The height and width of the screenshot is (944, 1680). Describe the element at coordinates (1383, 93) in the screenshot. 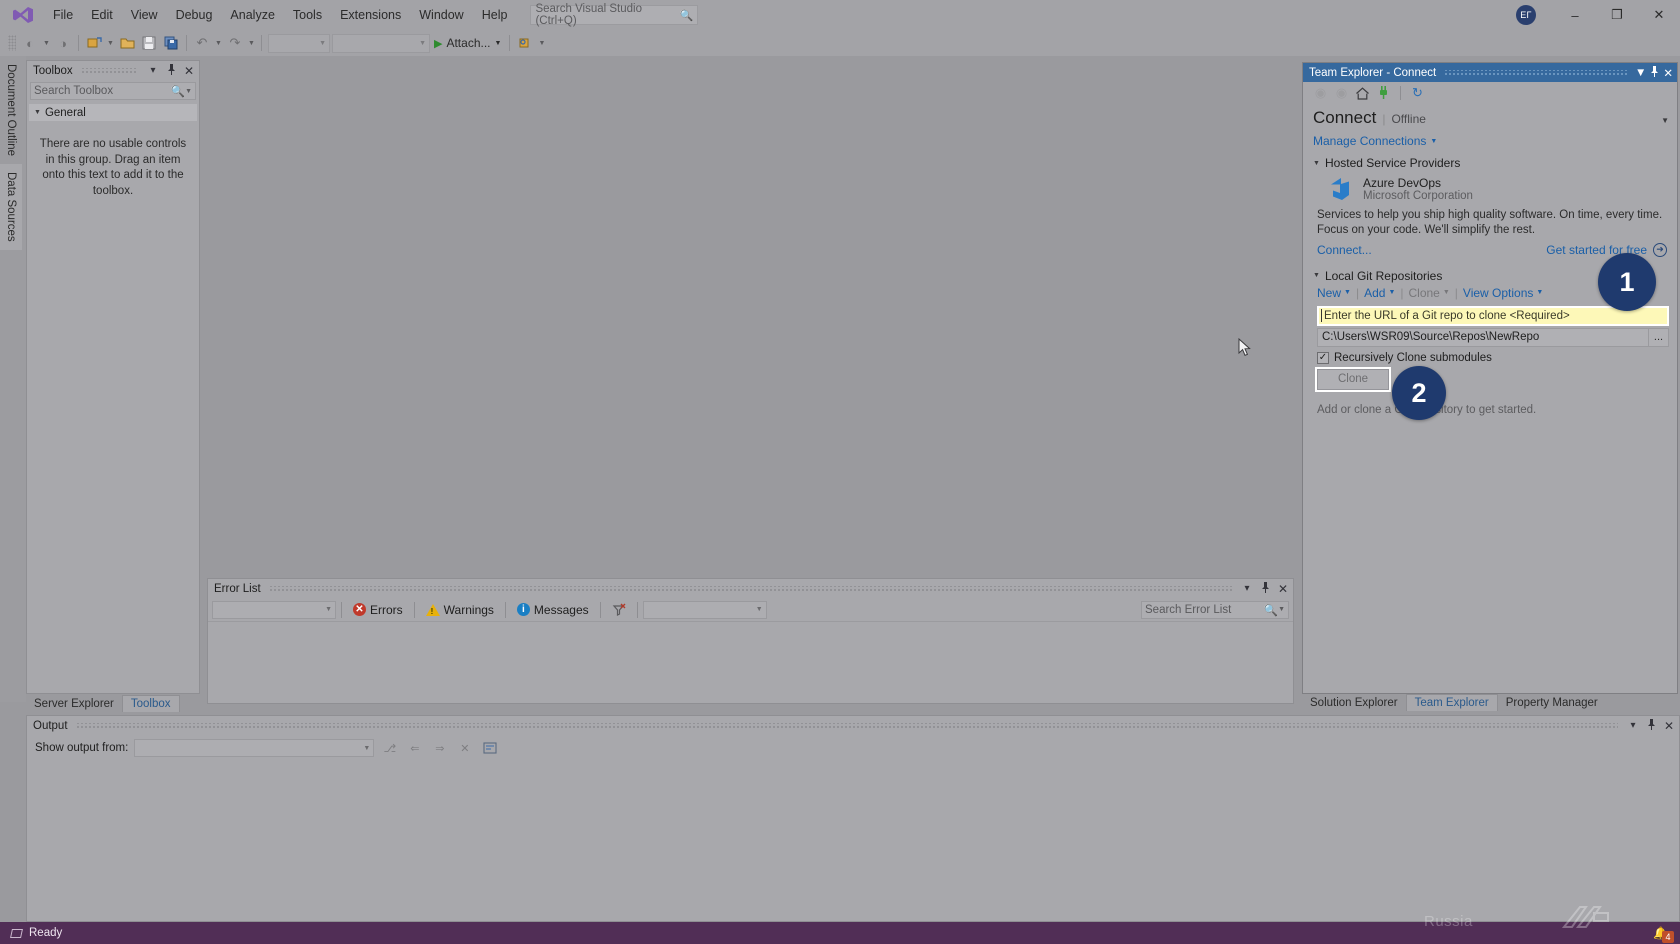

I see `plug-icon` at that location.